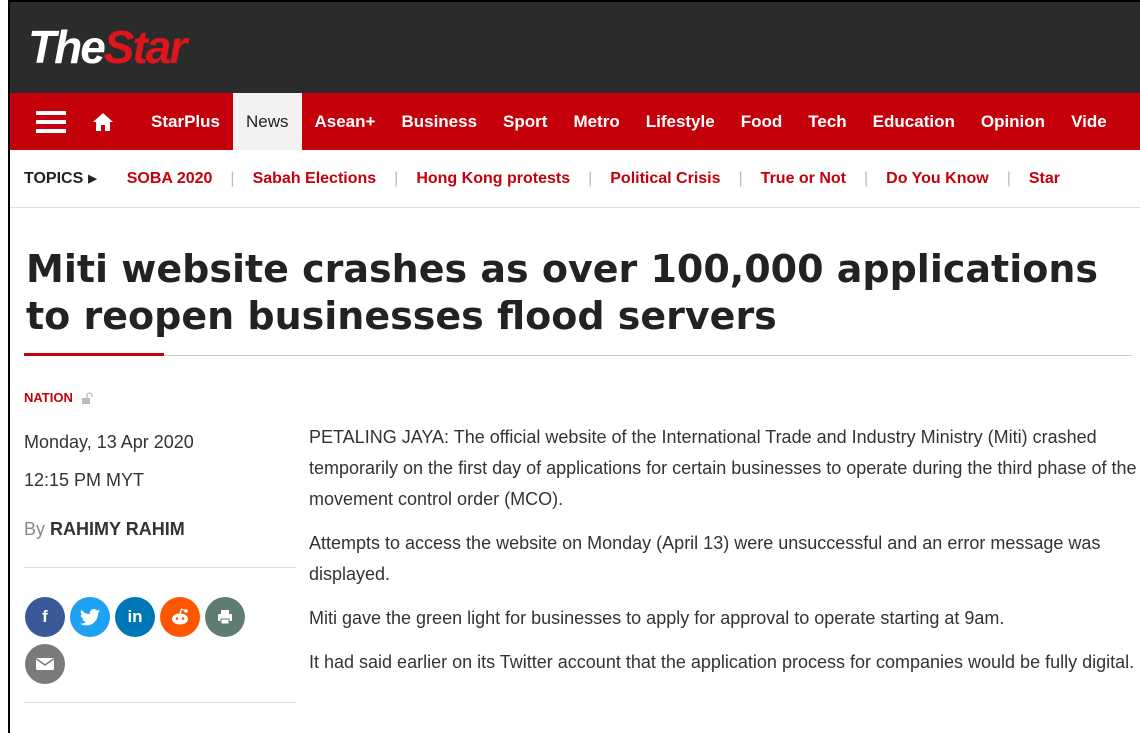  Describe the element at coordinates (937, 179) in the screenshot. I see `topic-link: Do You Know` at that location.